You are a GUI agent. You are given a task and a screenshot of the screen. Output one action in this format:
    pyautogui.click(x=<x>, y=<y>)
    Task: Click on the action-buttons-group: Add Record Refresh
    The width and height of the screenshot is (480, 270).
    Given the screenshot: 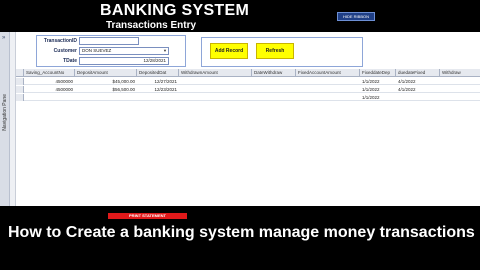 What is the action you would take?
    pyautogui.click(x=282, y=52)
    